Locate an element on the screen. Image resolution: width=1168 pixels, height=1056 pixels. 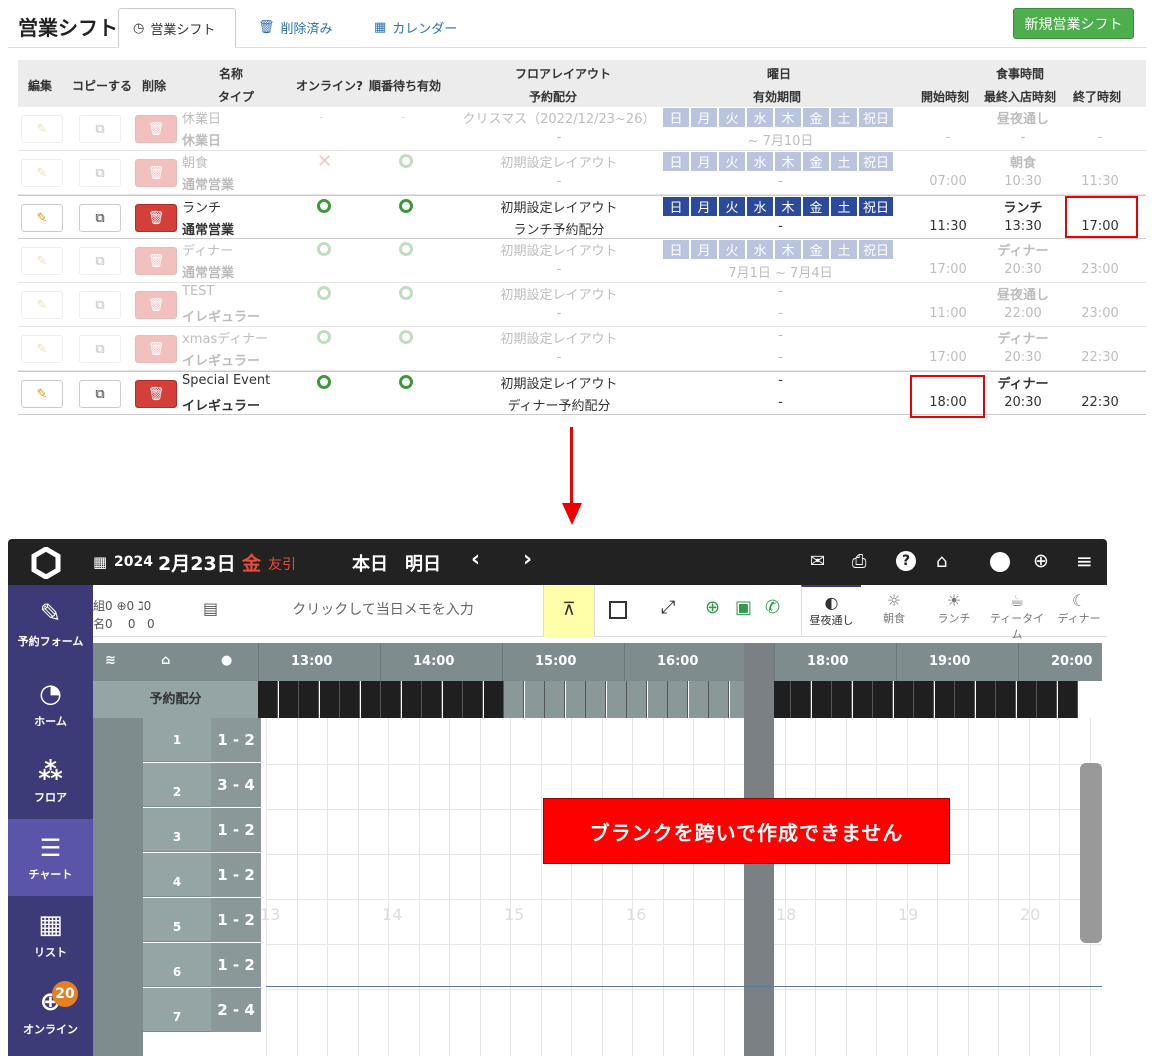
layers-icon: ≋ is located at coordinates (110, 660).